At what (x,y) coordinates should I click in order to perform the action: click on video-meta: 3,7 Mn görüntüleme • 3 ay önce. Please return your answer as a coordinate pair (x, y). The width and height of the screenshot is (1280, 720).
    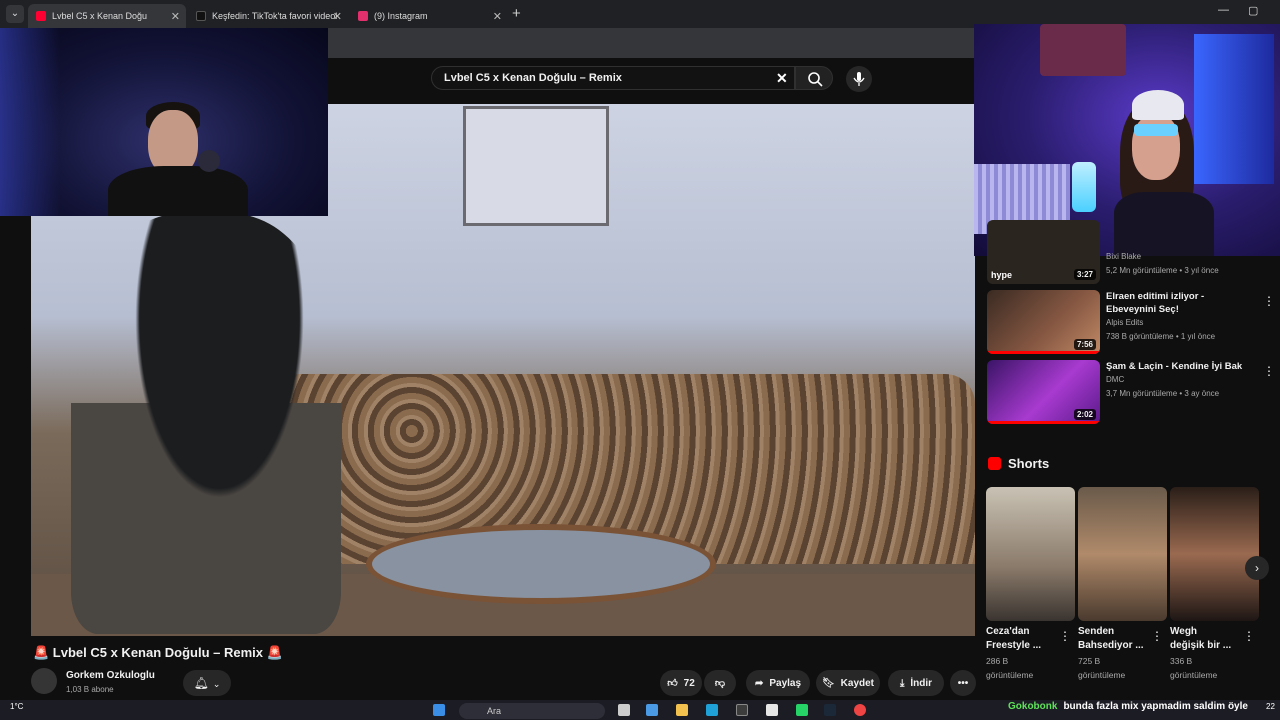
    Looking at the image, I should click on (1163, 393).